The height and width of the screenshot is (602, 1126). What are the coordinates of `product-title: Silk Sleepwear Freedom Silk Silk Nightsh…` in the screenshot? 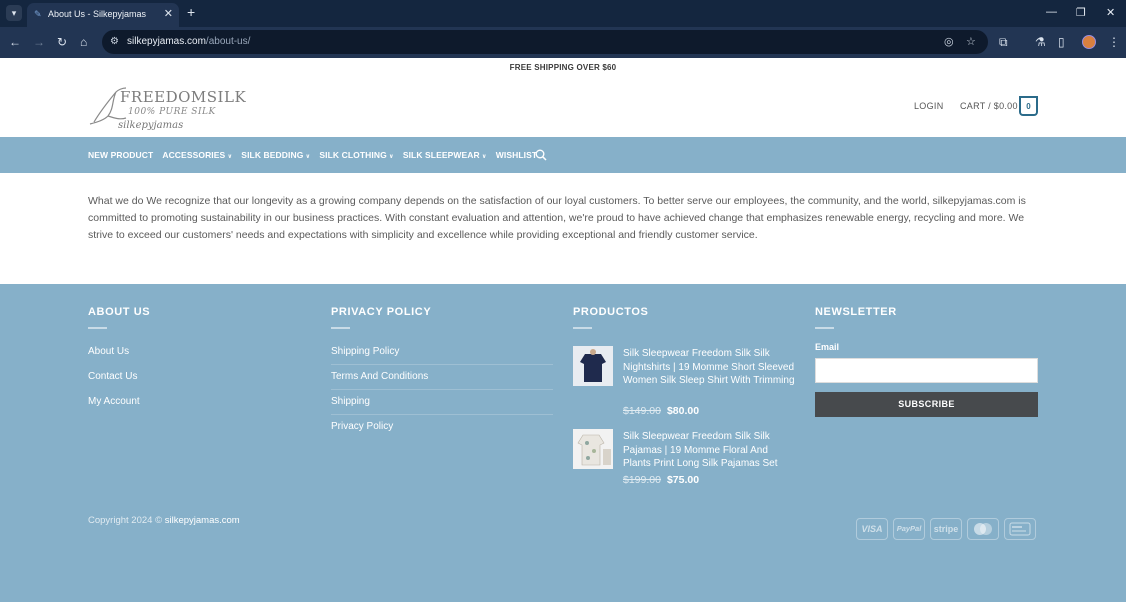 It's located at (709, 367).